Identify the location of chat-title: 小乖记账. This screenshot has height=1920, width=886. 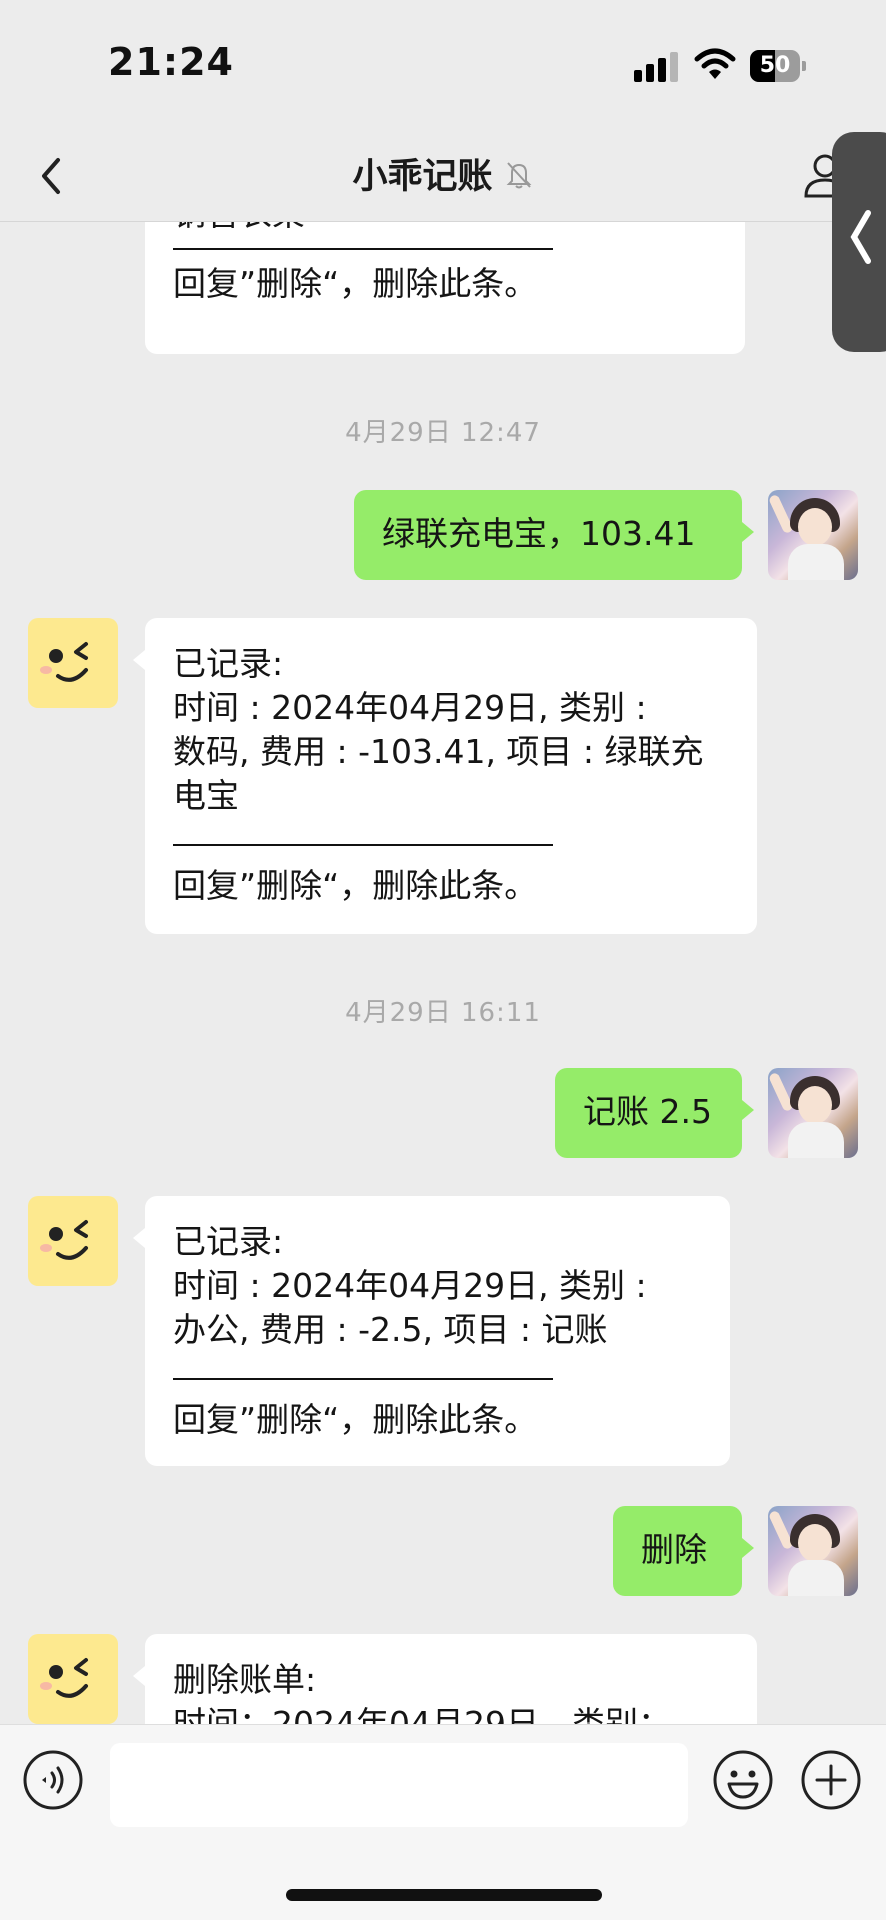
(422, 177).